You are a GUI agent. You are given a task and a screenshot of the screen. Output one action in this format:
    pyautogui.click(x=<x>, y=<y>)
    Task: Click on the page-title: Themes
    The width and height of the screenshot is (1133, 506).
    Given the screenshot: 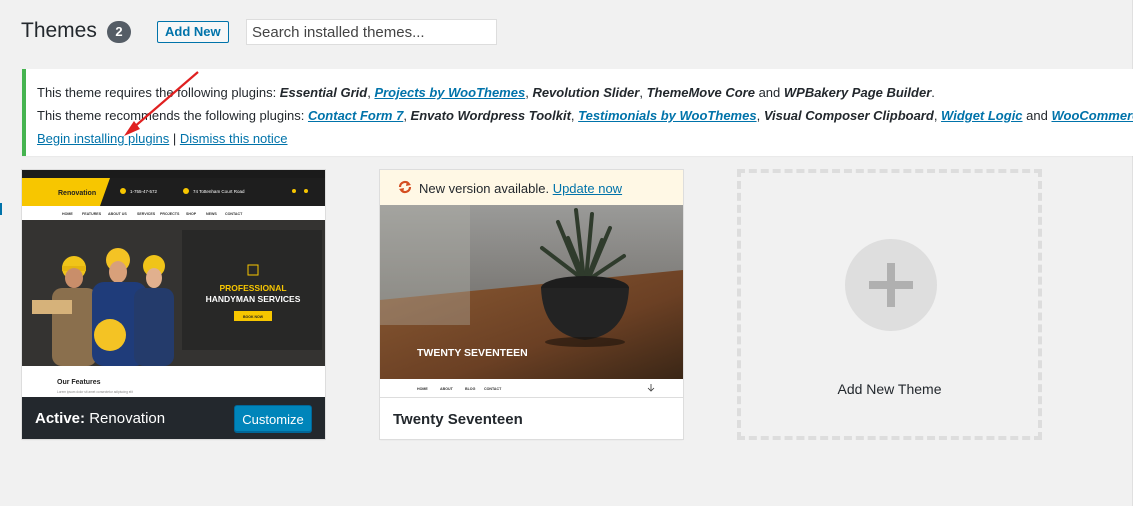 What is the action you would take?
    pyautogui.click(x=59, y=30)
    